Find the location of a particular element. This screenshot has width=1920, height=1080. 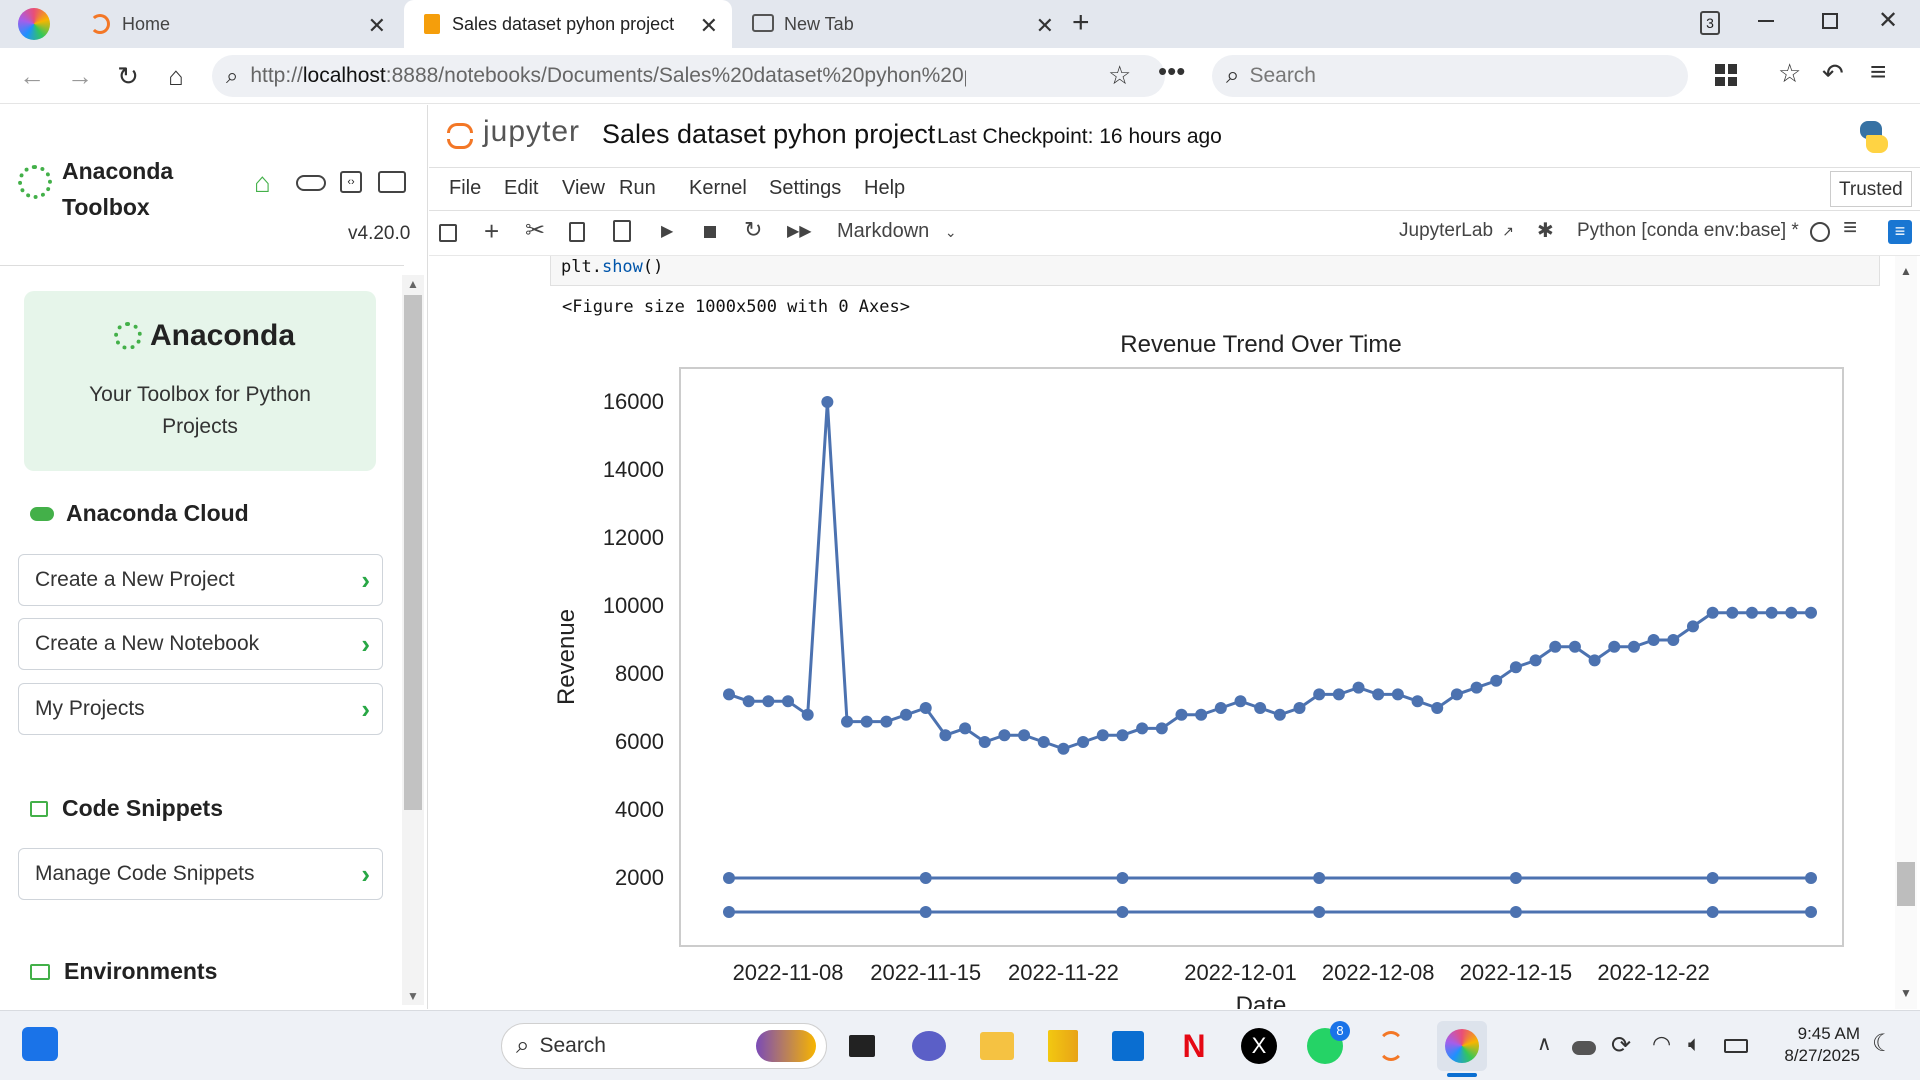

cut-icon: ✂ is located at coordinates (535, 230).